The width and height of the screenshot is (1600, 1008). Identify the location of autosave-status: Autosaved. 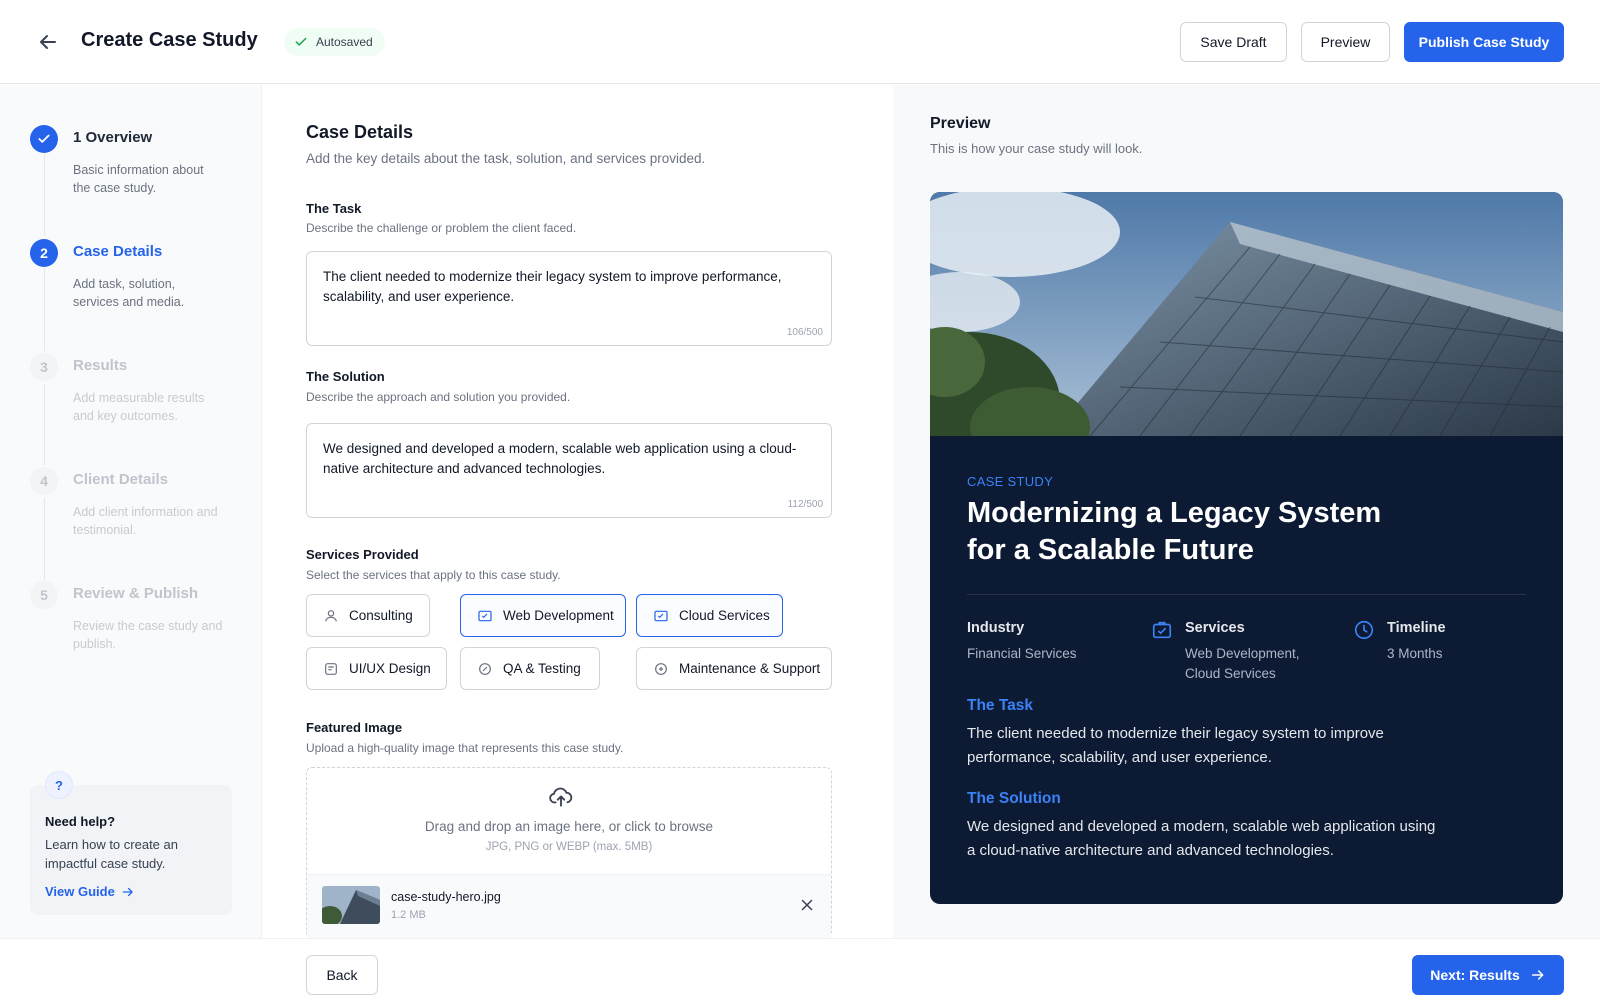
(334, 42).